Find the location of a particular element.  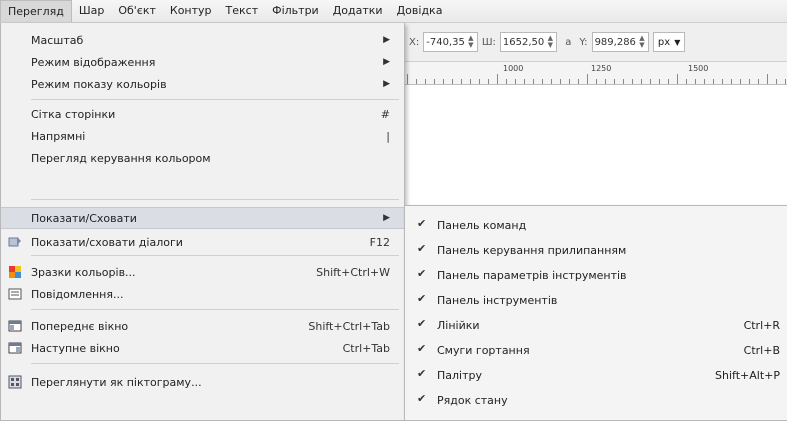

menu-item-shortcut: | is located at coordinates (388, 136).